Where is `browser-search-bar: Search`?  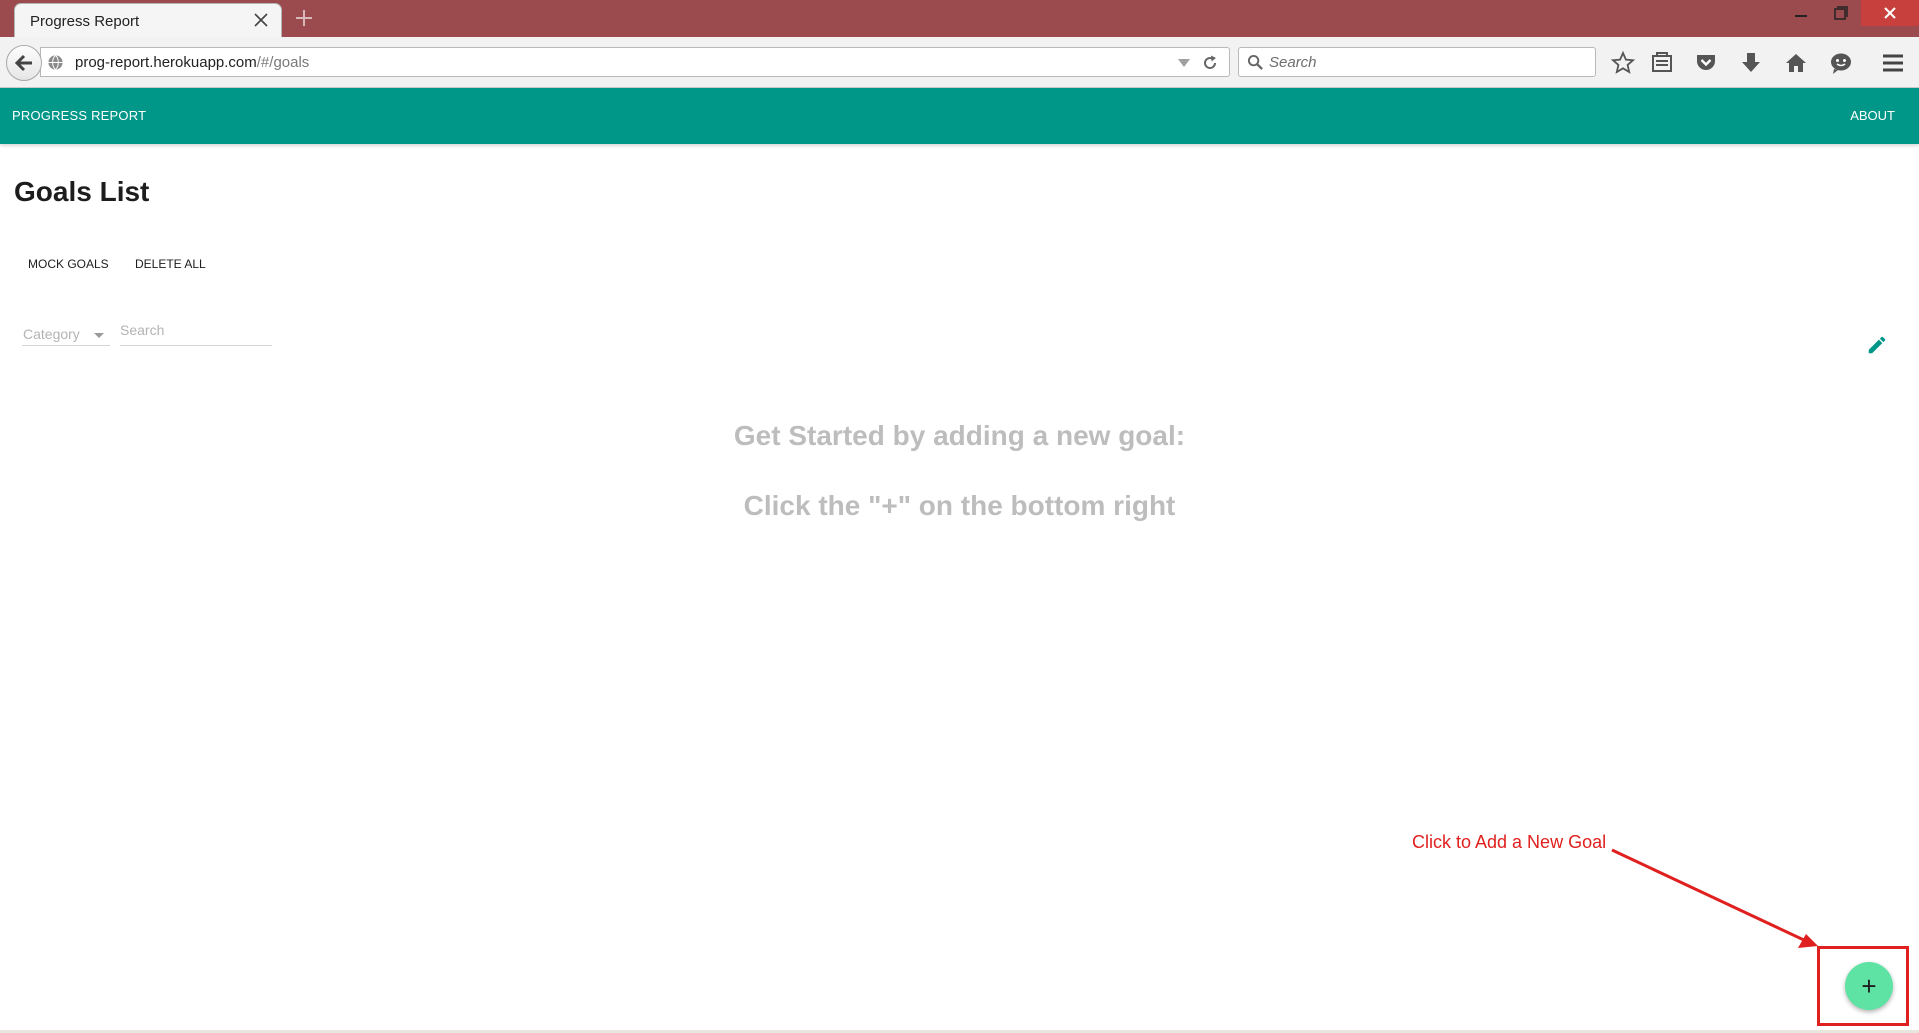
browser-search-bar: Search is located at coordinates (1417, 62).